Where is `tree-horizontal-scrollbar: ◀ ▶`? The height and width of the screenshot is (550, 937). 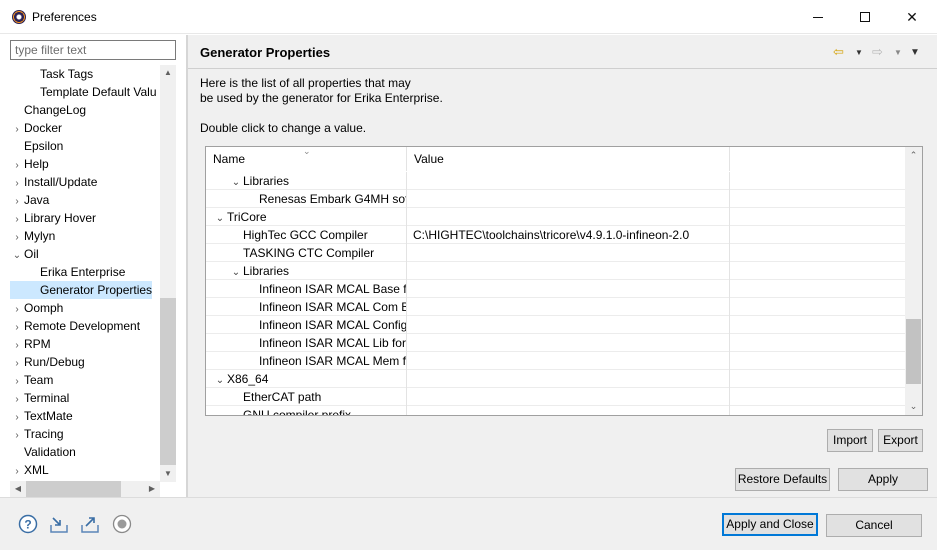
tree-horizontal-scrollbar: ◀ ▶ is located at coordinates (85, 489).